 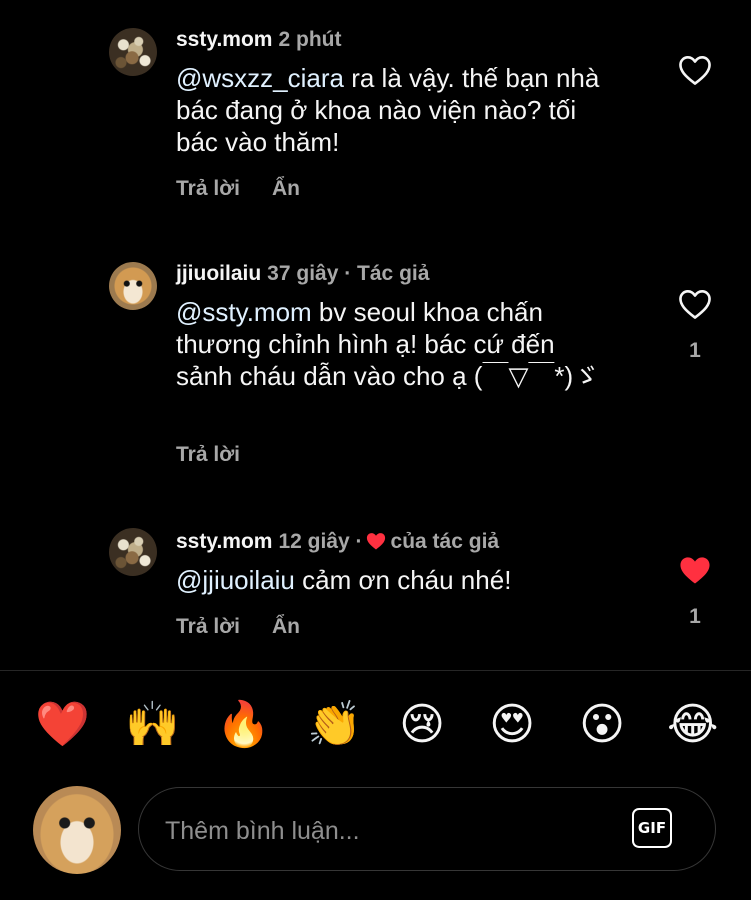 I want to click on quick-reaction-bar: ❤️ 🙌 🔥 👏 😢 😍 😮 😂, so click(x=375, y=728).